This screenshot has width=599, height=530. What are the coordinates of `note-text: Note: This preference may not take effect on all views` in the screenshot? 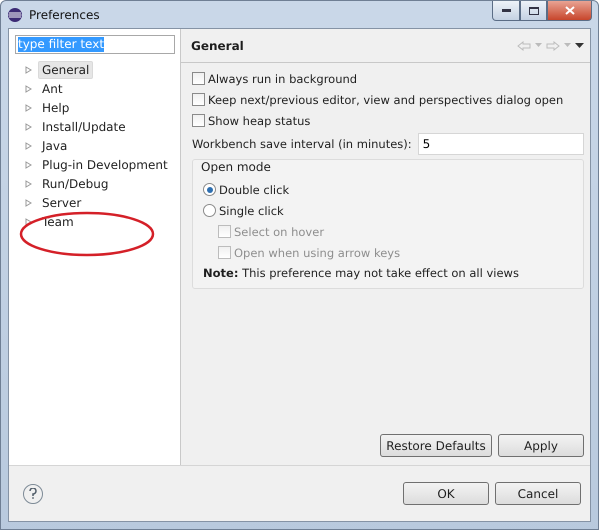 It's located at (361, 273).